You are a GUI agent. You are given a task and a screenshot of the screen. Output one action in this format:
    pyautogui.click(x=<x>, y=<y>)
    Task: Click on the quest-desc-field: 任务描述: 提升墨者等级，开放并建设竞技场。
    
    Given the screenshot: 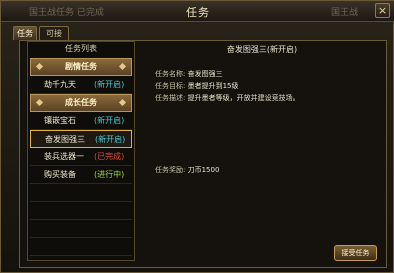 What is the action you would take?
    pyautogui.click(x=227, y=98)
    